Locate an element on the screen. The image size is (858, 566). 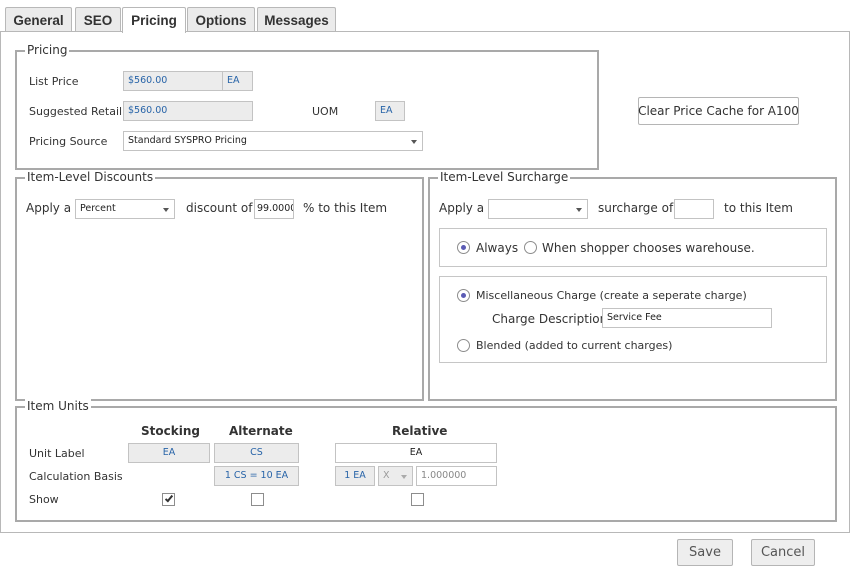
relative-unit-input: EA is located at coordinates (416, 453).